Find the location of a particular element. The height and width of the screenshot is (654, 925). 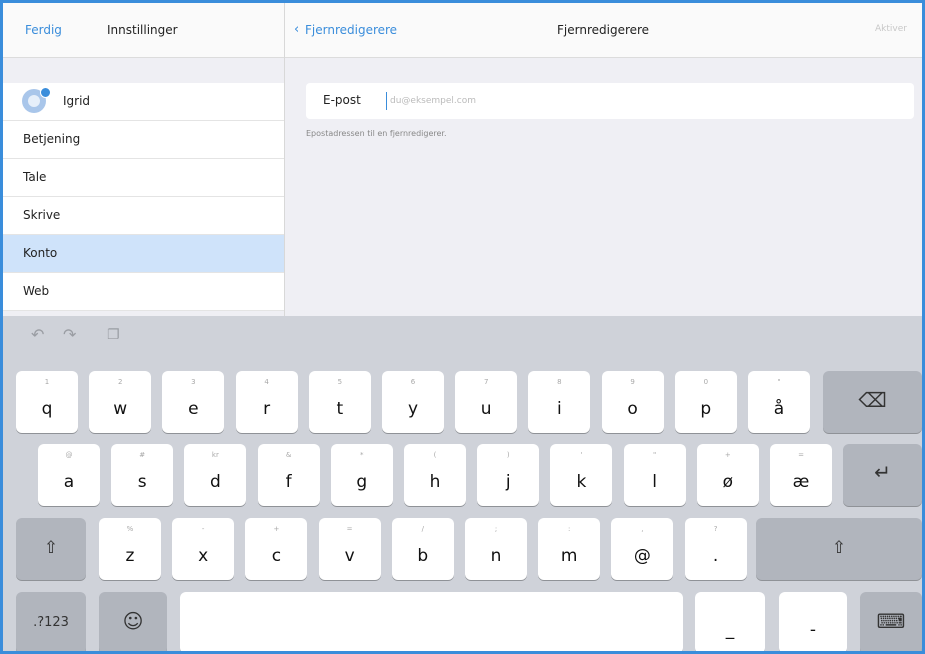

sidebar-item-account-user: Igrid is located at coordinates (143, 102).